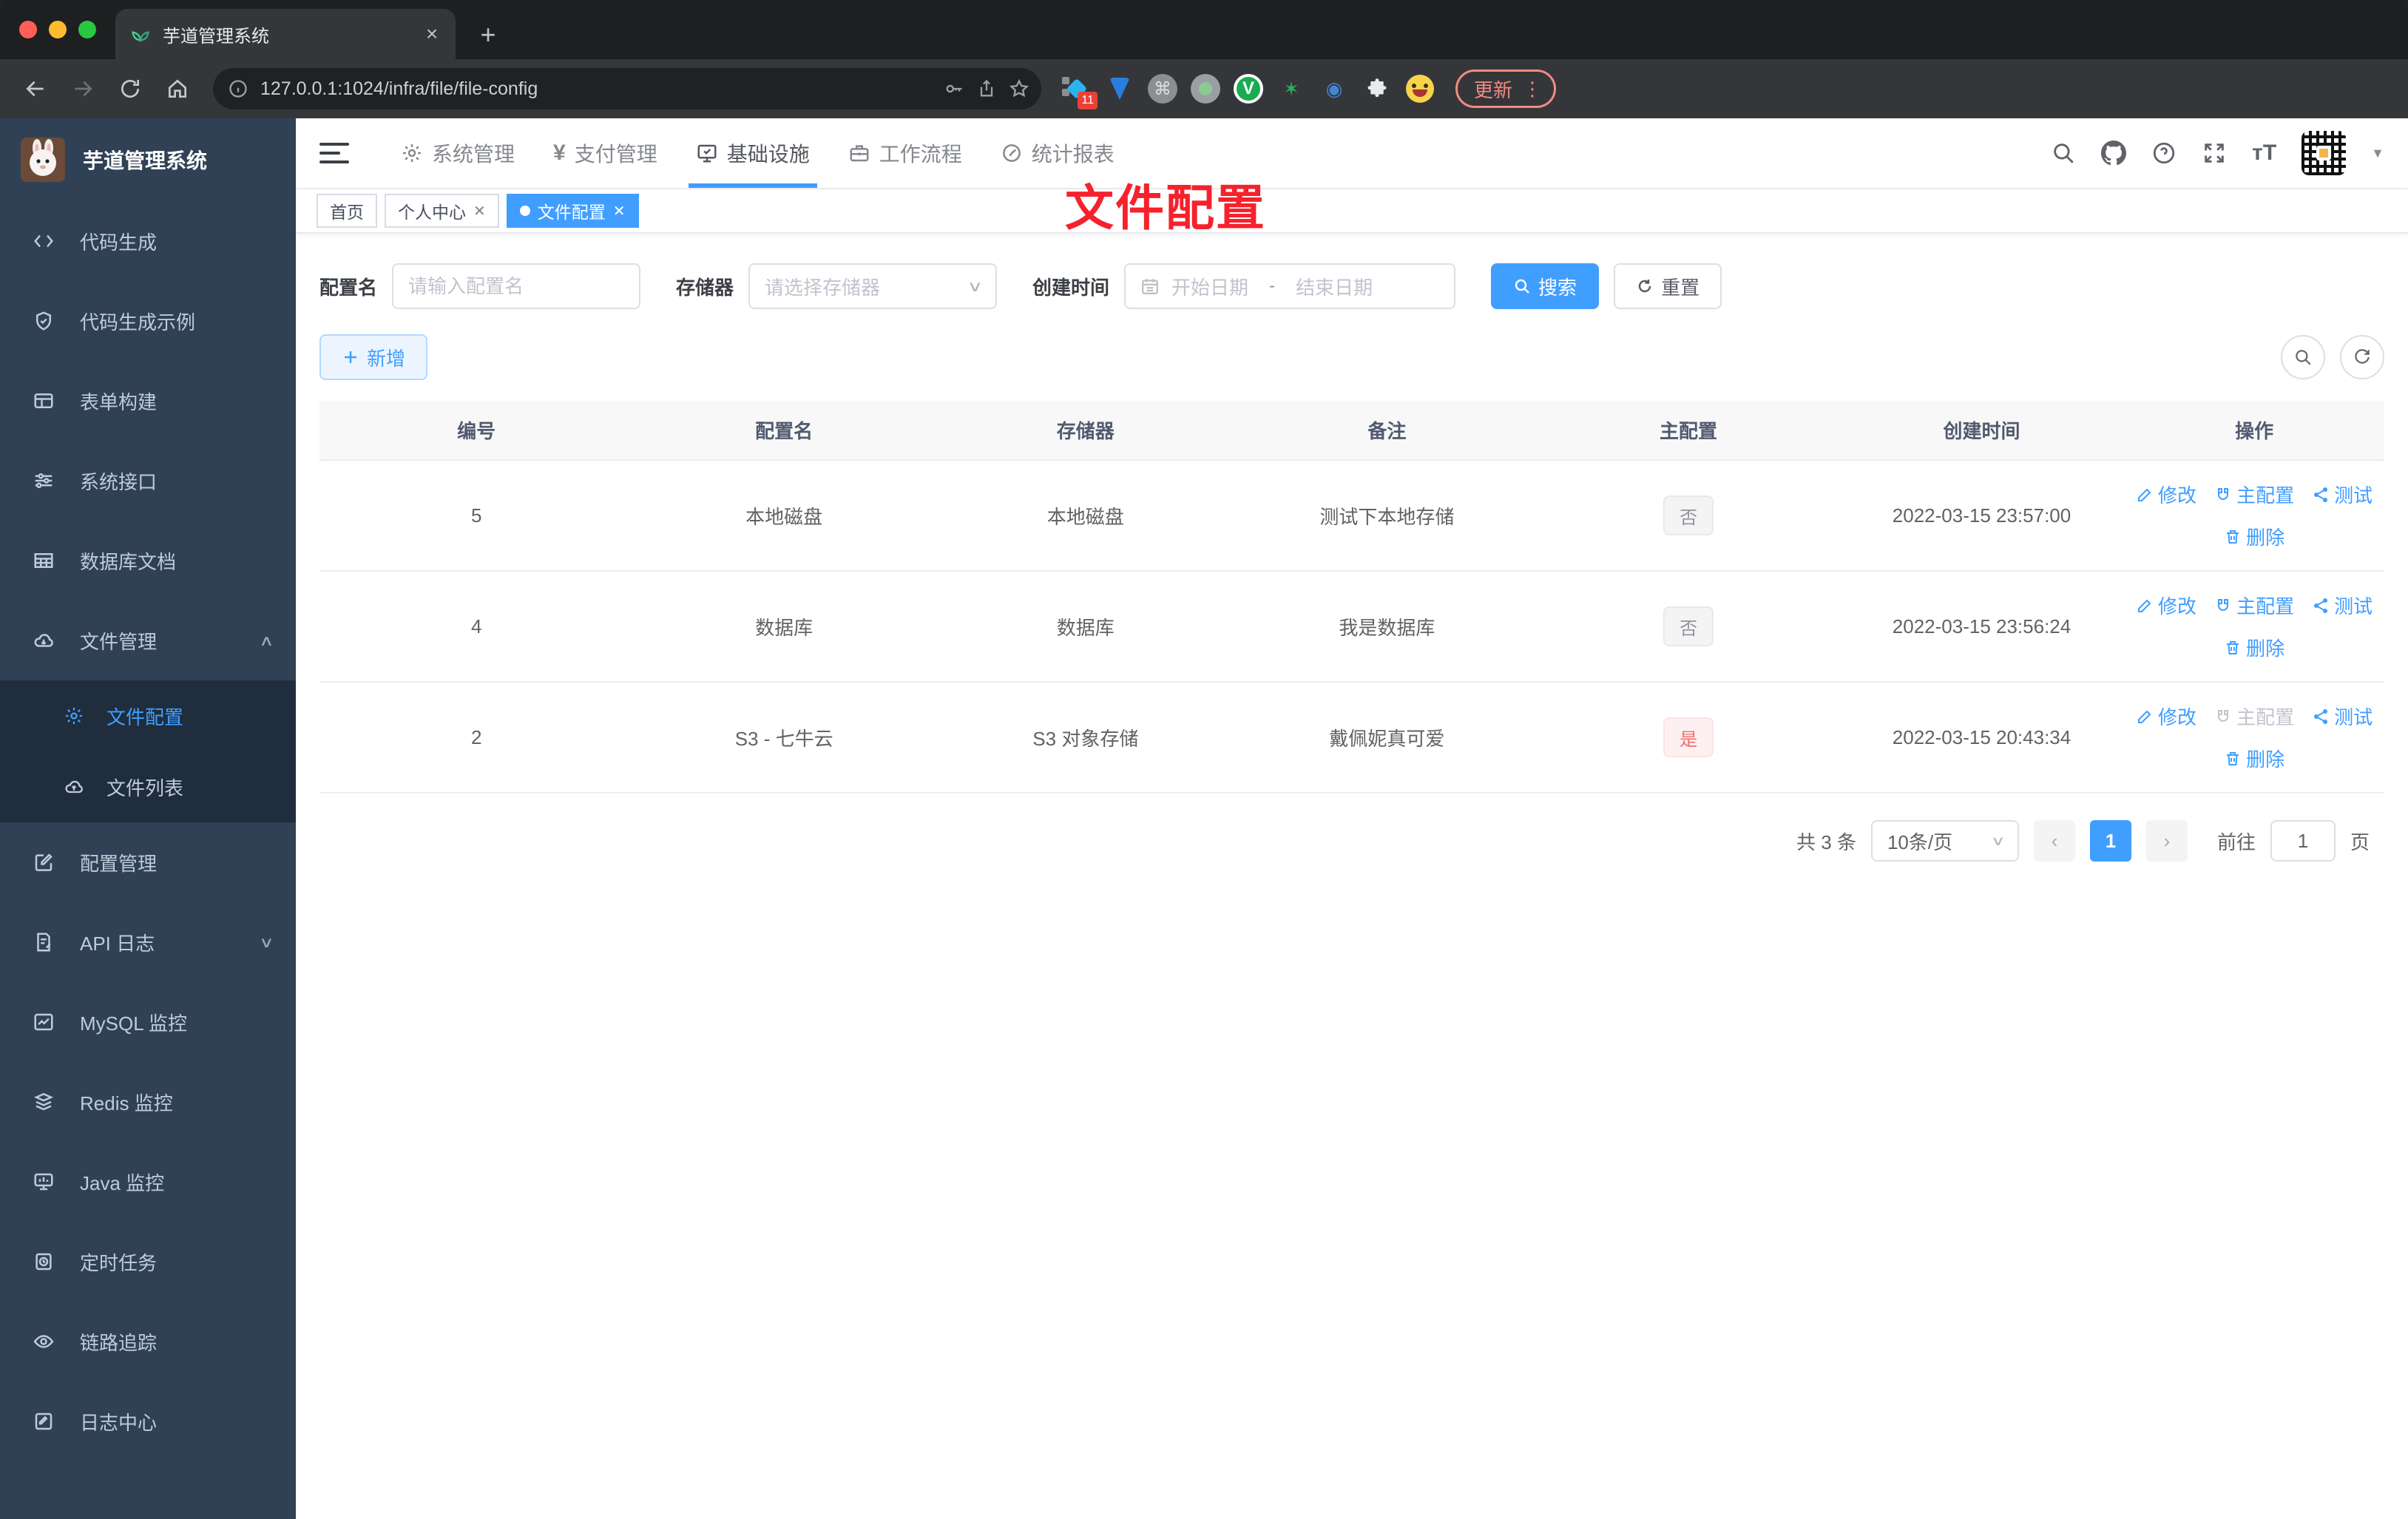 This screenshot has height=1519, width=2408. I want to click on home-icon, so click(177, 88).